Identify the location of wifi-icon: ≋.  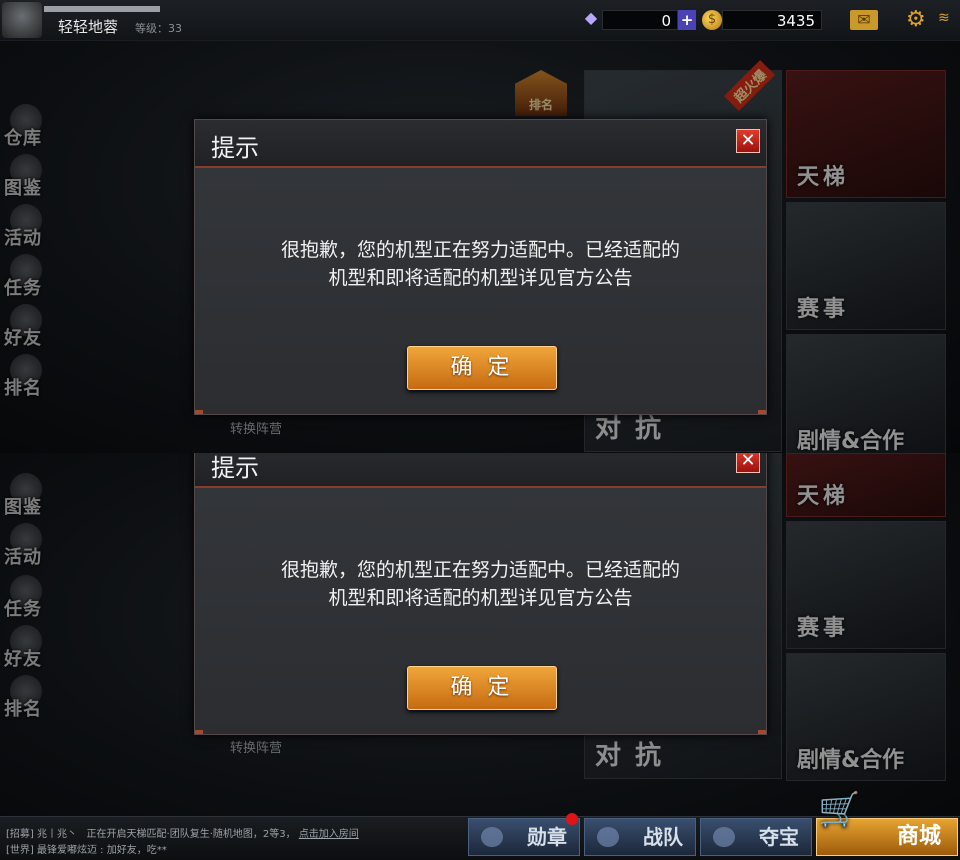
(944, 18).